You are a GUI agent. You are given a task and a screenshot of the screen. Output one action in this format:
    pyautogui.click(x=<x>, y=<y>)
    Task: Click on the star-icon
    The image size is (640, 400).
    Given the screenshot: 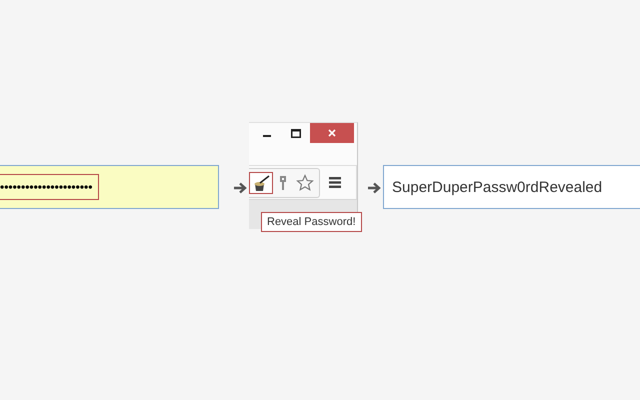 What is the action you would take?
    pyautogui.click(x=305, y=183)
    